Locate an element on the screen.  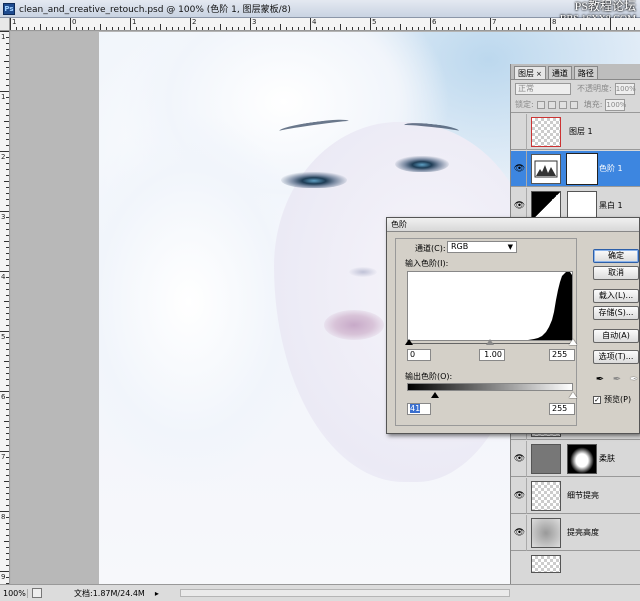
layer-row: 👁 提亮高度 is located at coordinates (575, 533).